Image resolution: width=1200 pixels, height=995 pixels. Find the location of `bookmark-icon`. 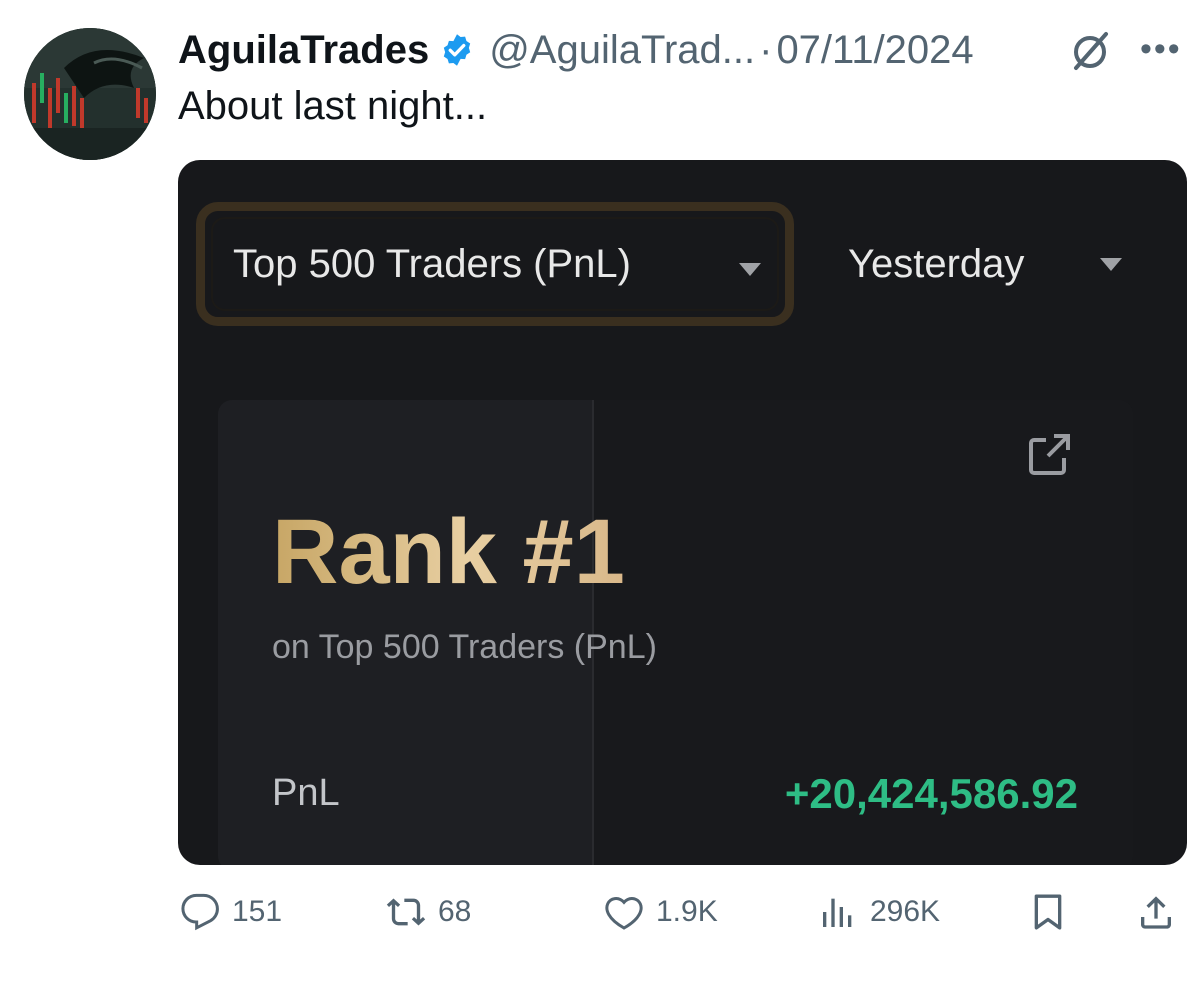

bookmark-icon is located at coordinates (1048, 912).